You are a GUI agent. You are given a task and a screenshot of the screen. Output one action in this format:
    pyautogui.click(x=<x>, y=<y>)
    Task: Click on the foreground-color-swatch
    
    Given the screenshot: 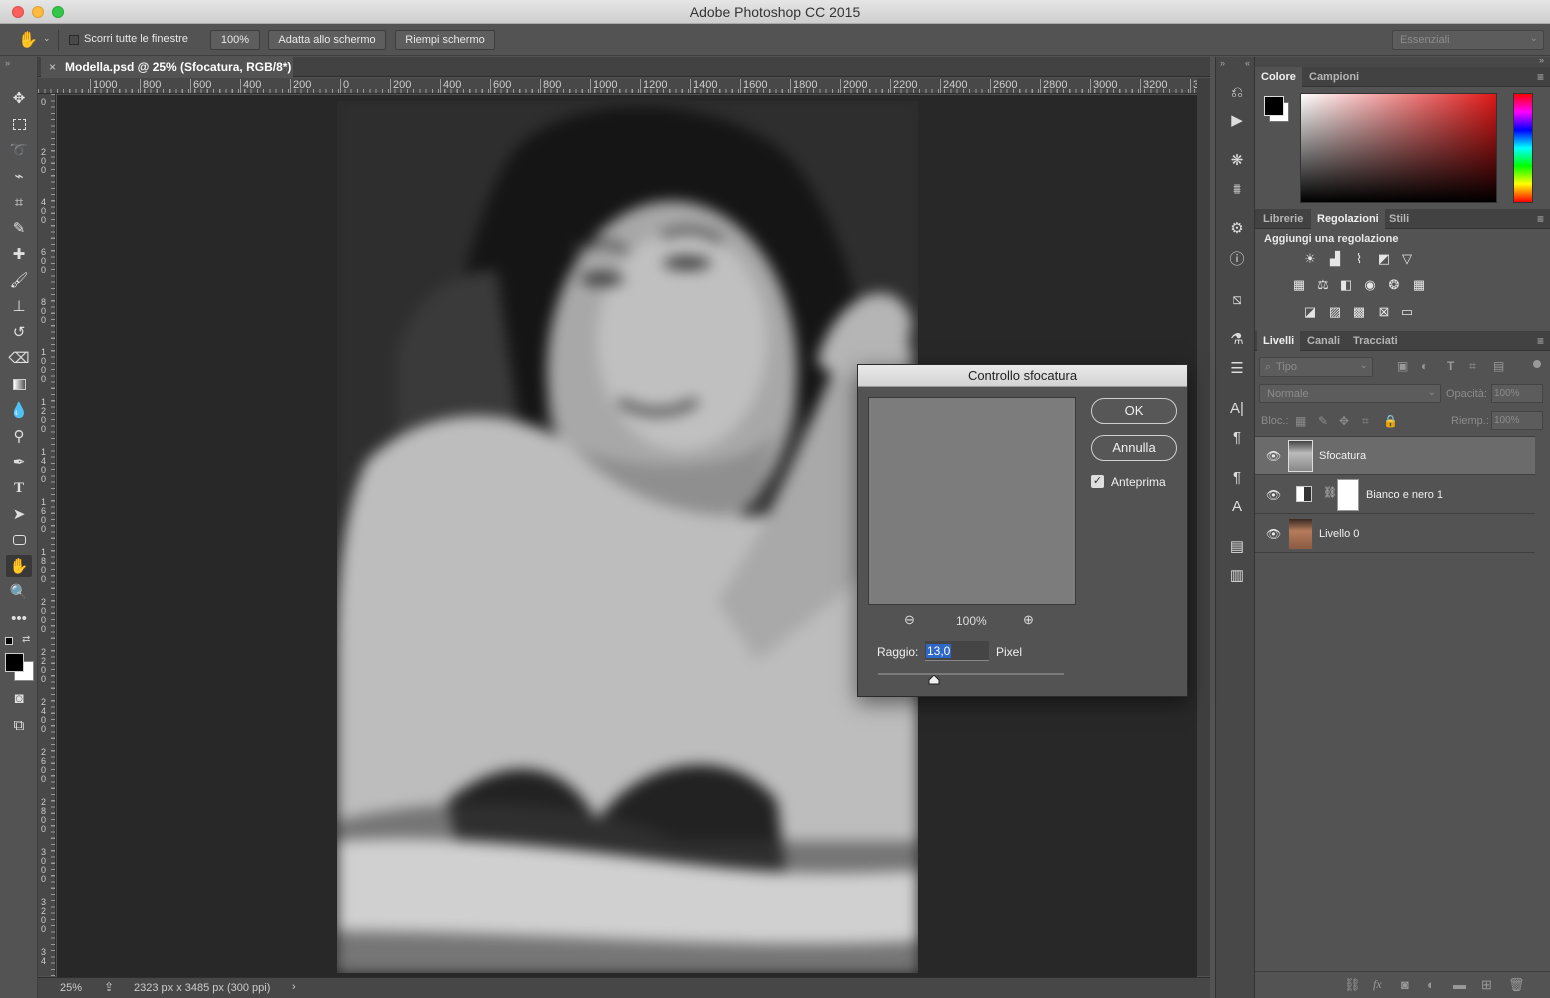 What is the action you would take?
    pyautogui.click(x=1274, y=106)
    